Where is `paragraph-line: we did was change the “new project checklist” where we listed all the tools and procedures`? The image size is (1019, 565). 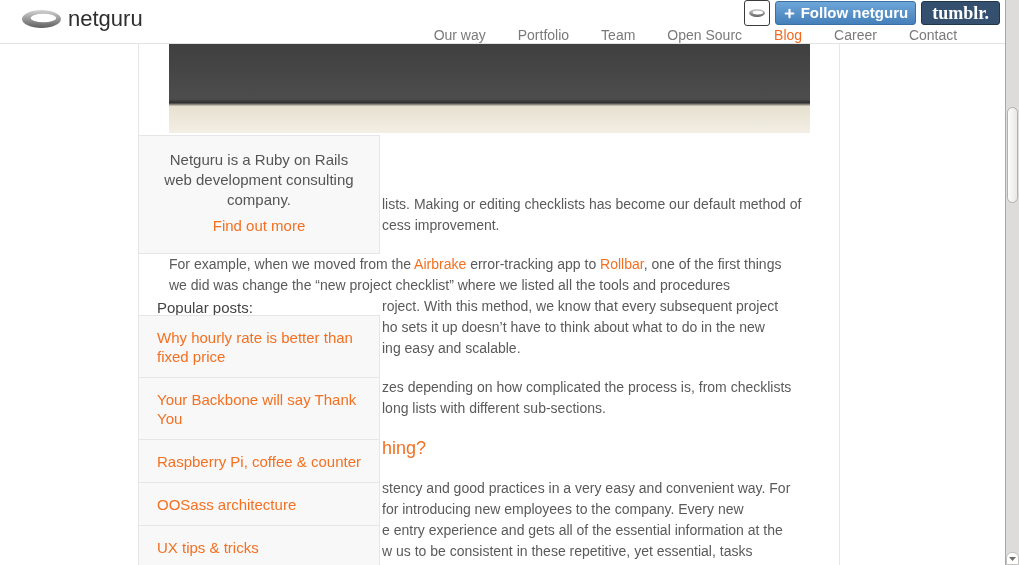 paragraph-line: we did was change the “new project checklist” where we listed all the tools and procedures is located at coordinates (450, 285).